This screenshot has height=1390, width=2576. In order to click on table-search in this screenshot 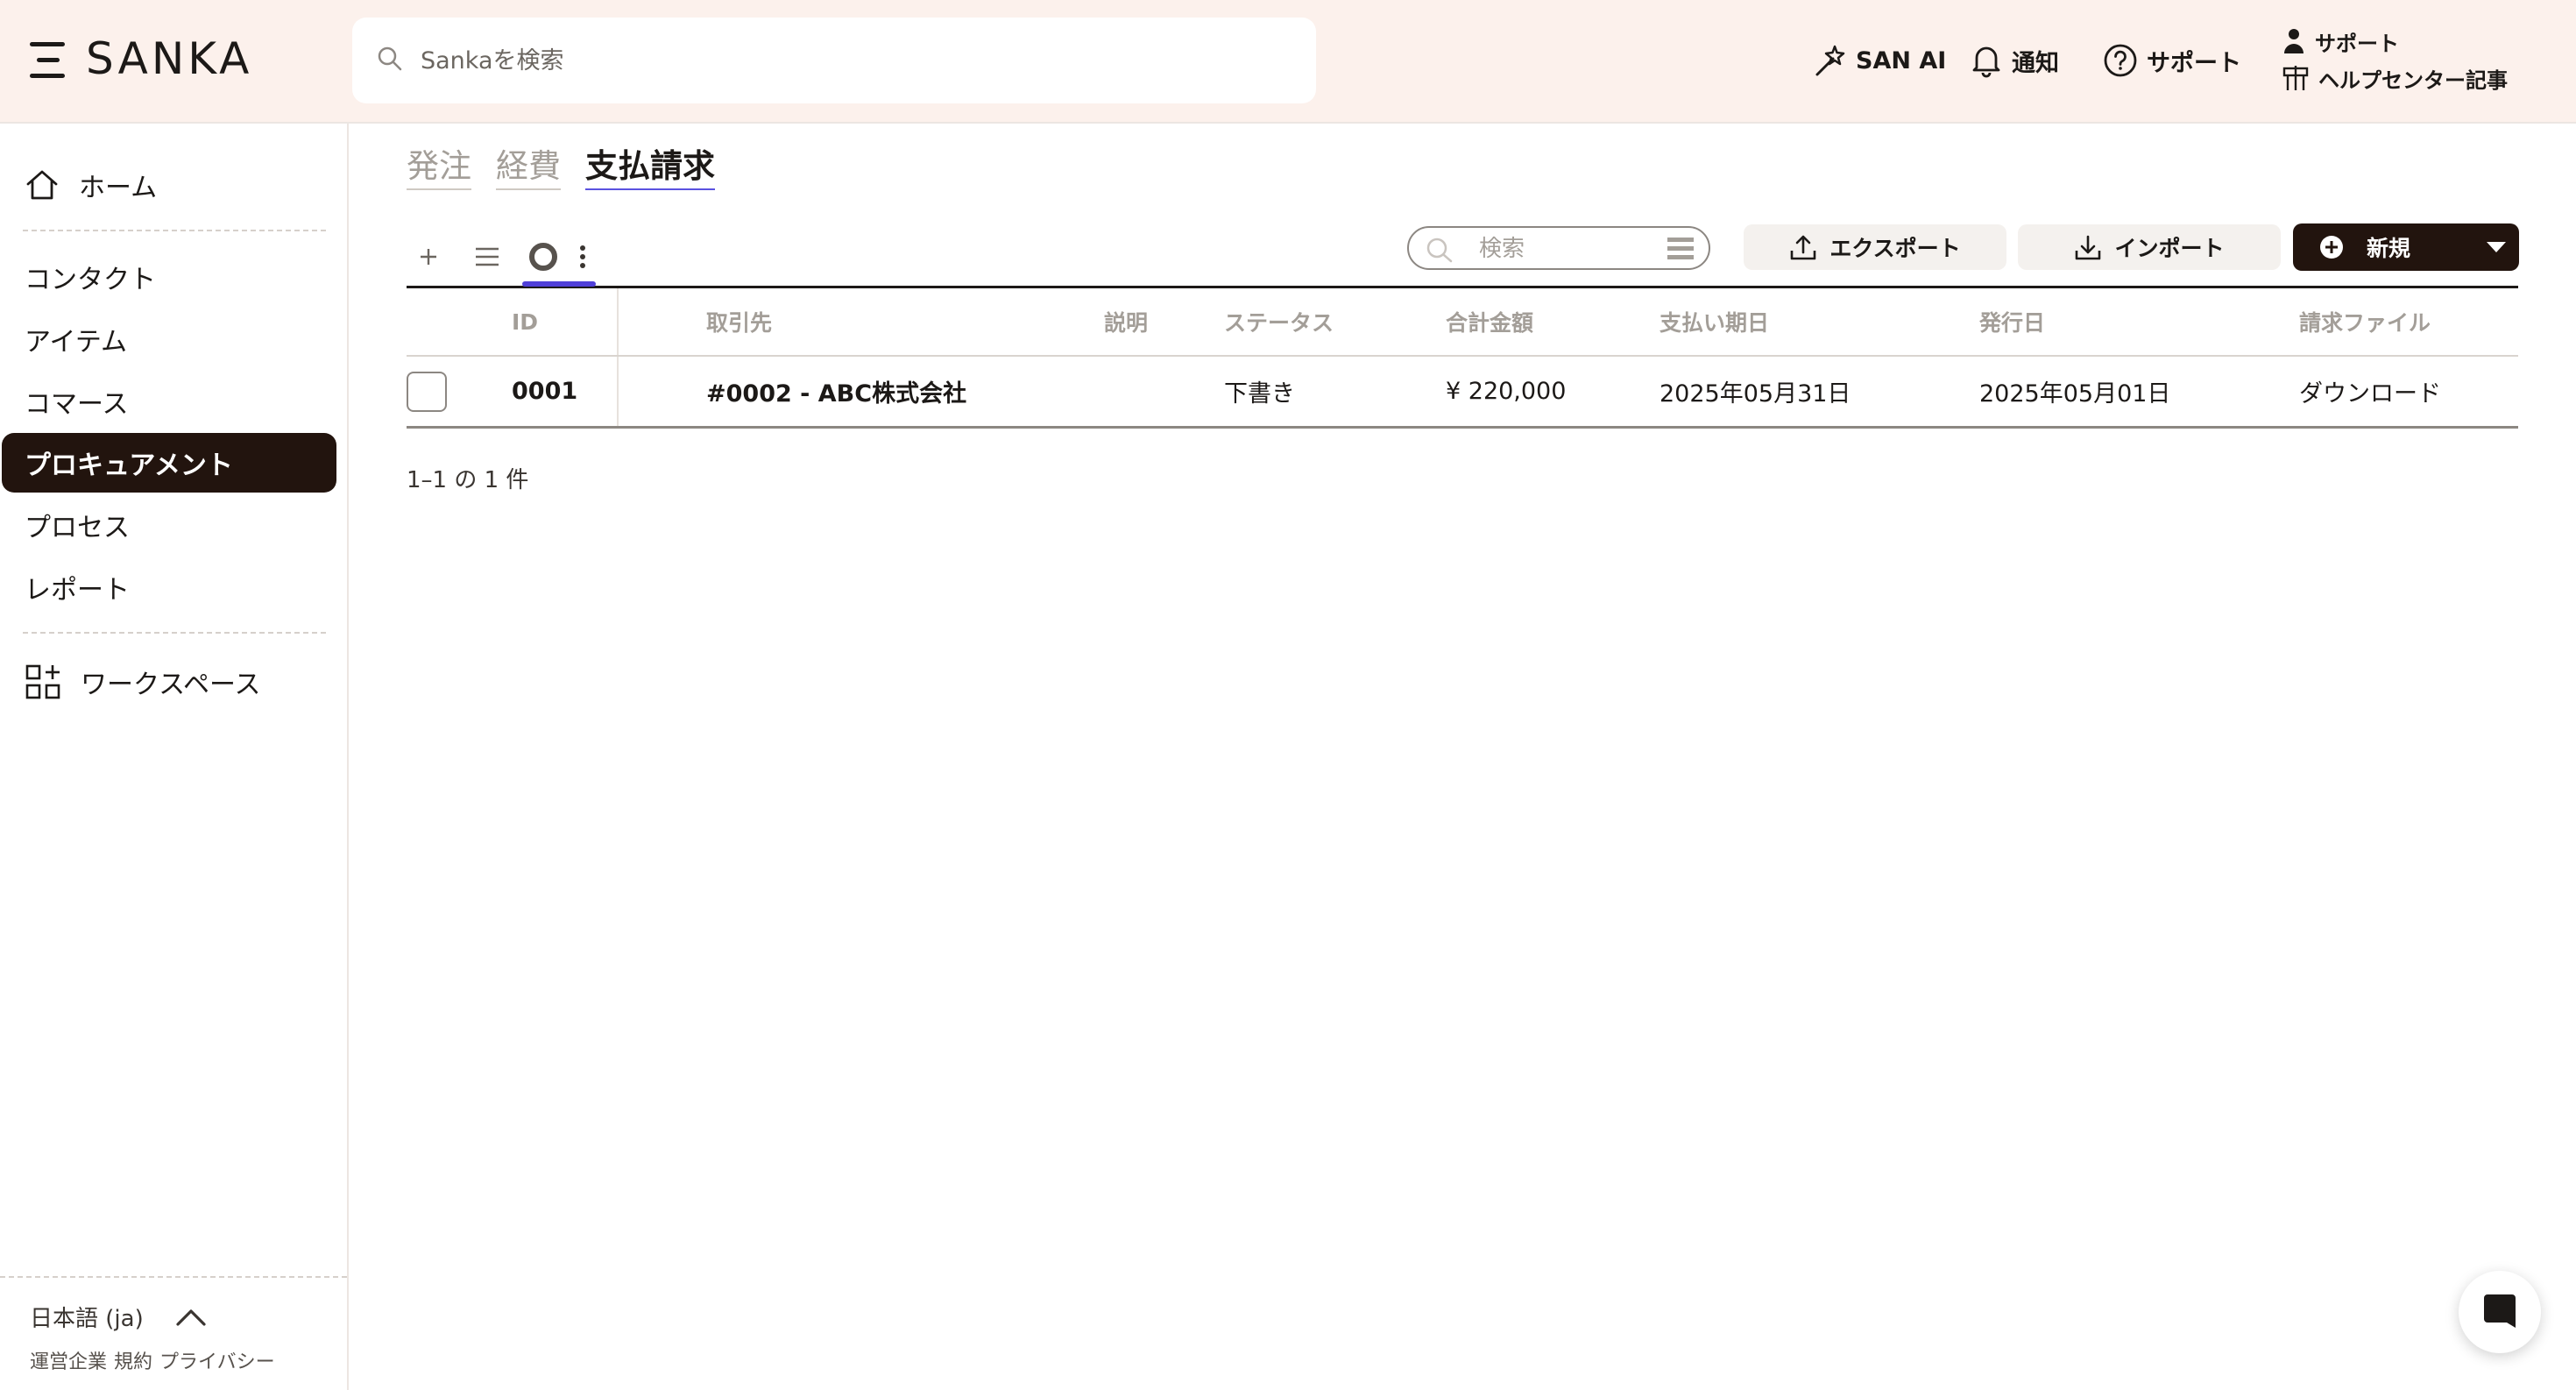, I will do `click(1558, 248)`.